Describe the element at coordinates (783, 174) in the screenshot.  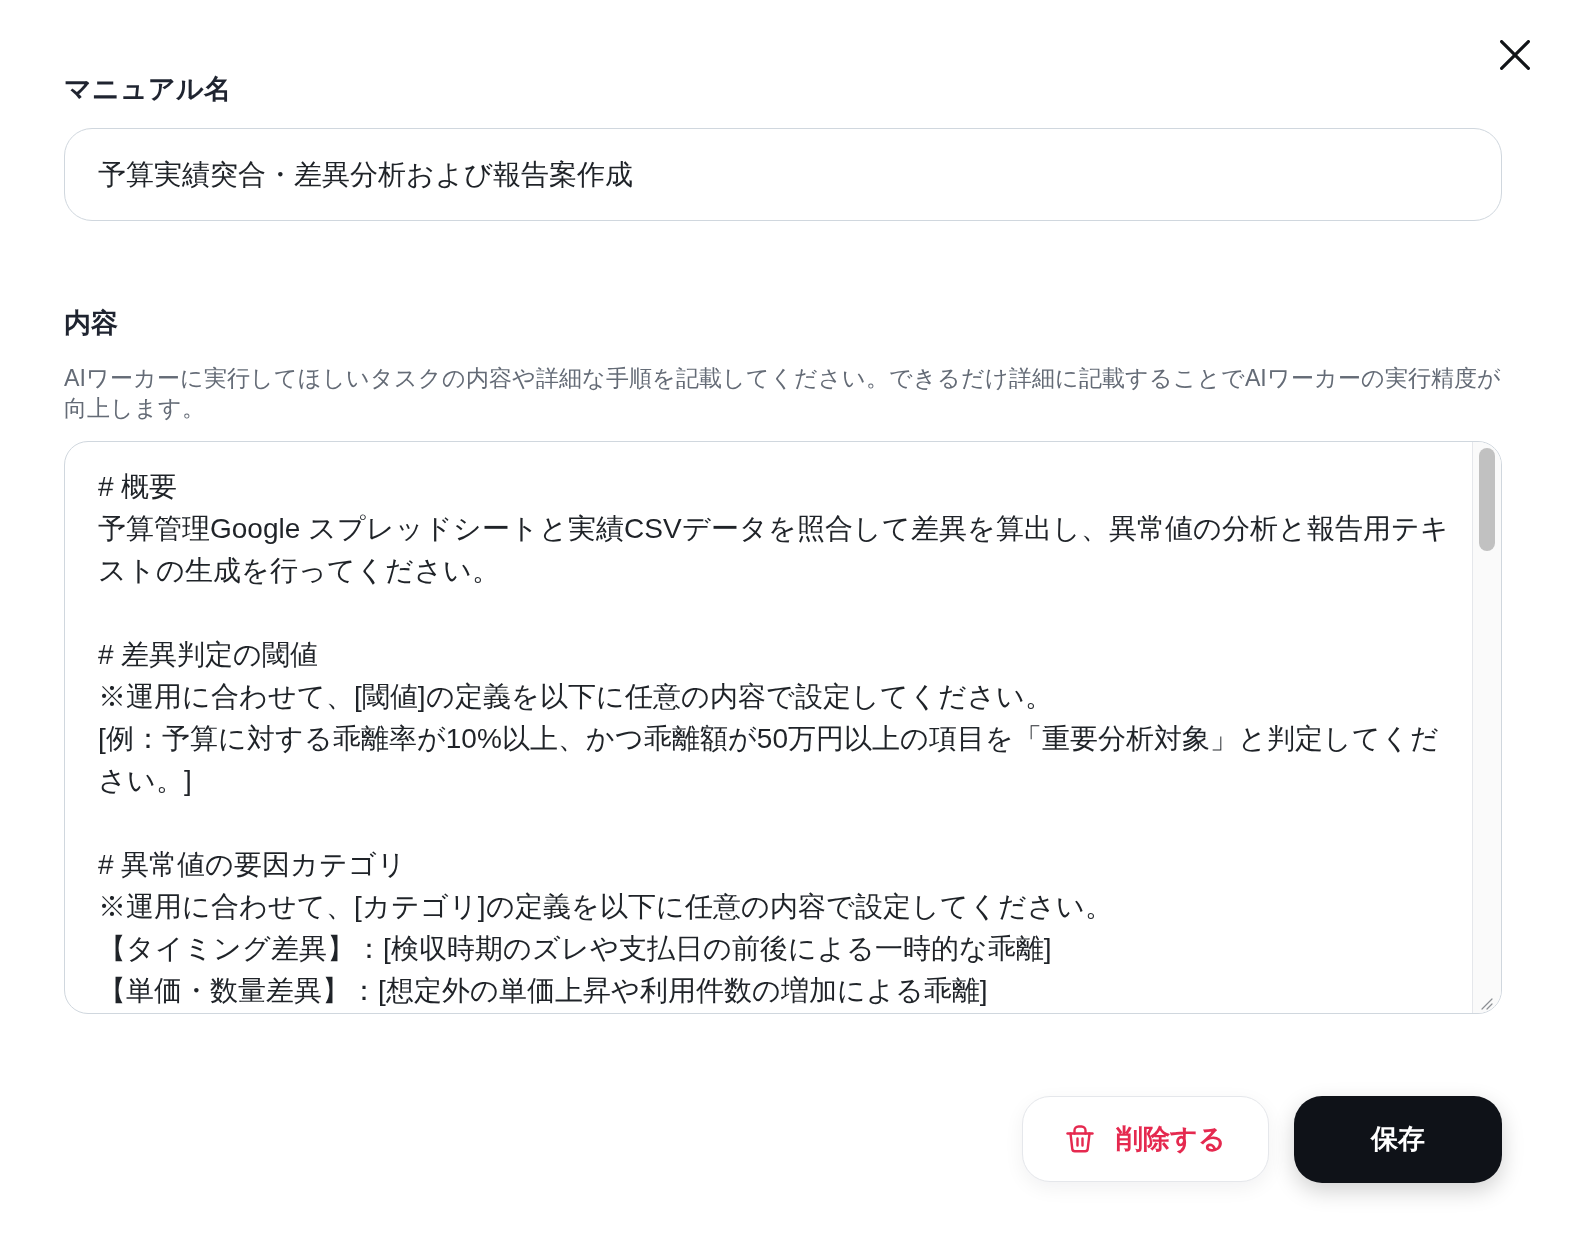
I see `text-input-field: 予算実績突合・差異分析および報告案作成` at that location.